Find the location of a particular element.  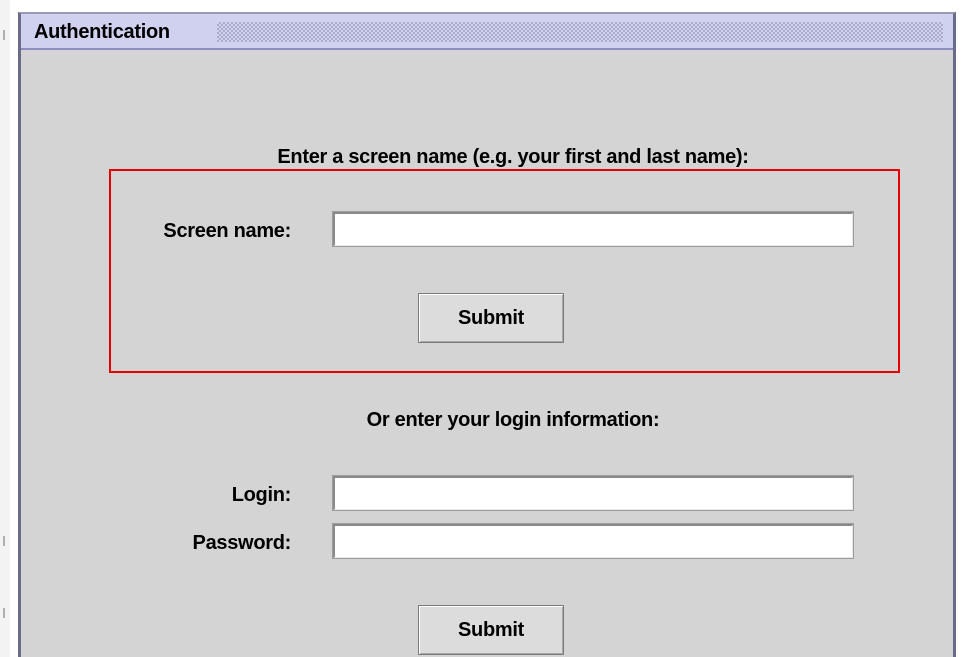

password-label: Password: is located at coordinates (242, 543).